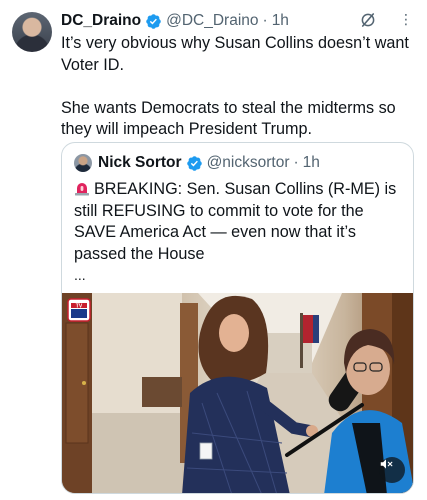 The height and width of the screenshot is (500, 427). I want to click on quoted-tweet-header: Nick Sortor @nicksortor · 1h, so click(197, 163).